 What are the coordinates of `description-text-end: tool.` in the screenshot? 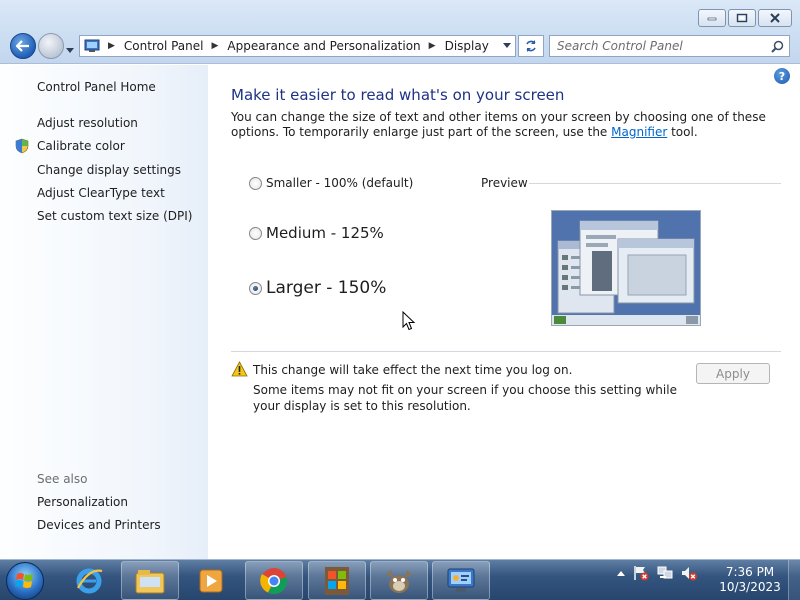 It's located at (682, 132).